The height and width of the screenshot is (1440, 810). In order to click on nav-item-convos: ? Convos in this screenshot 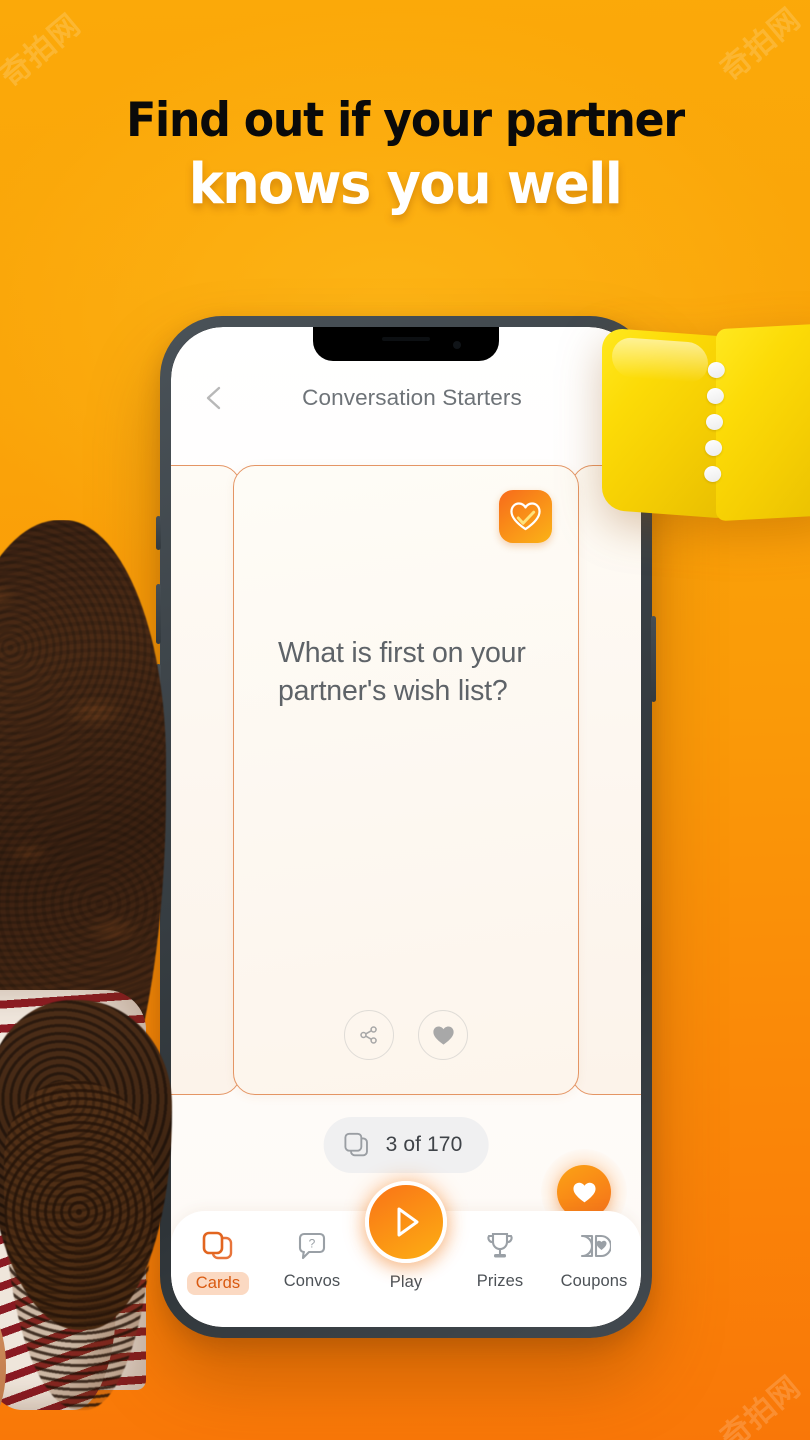, I will do `click(312, 1260)`.